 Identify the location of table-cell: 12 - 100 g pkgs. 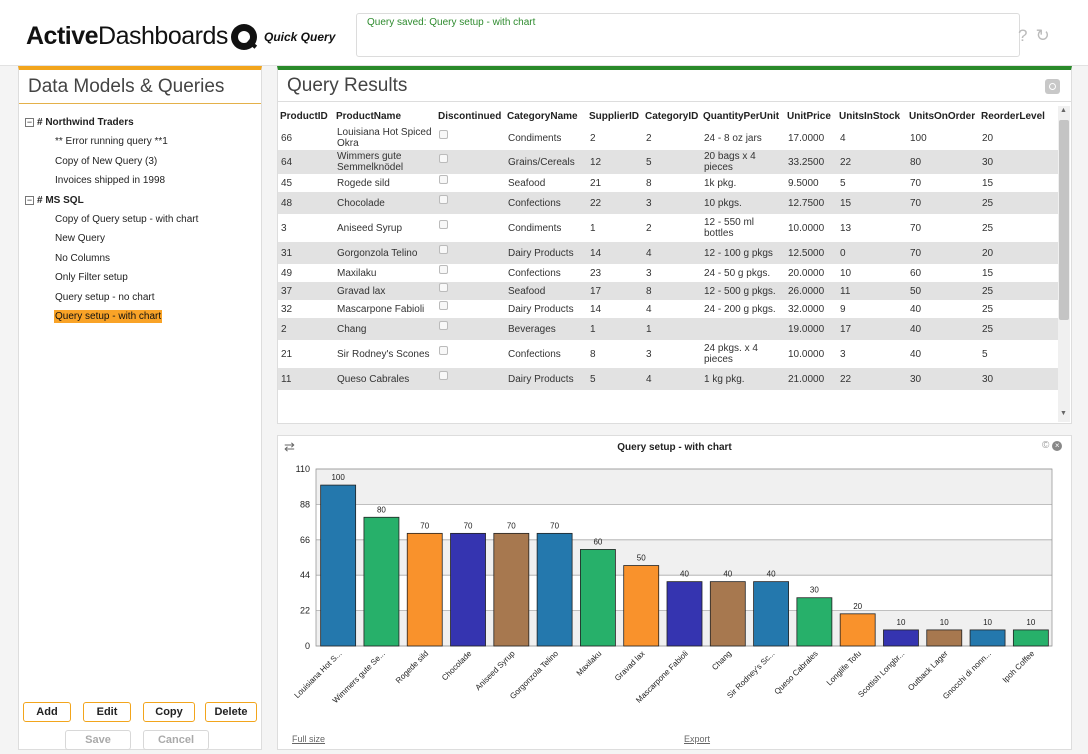
(743, 253).